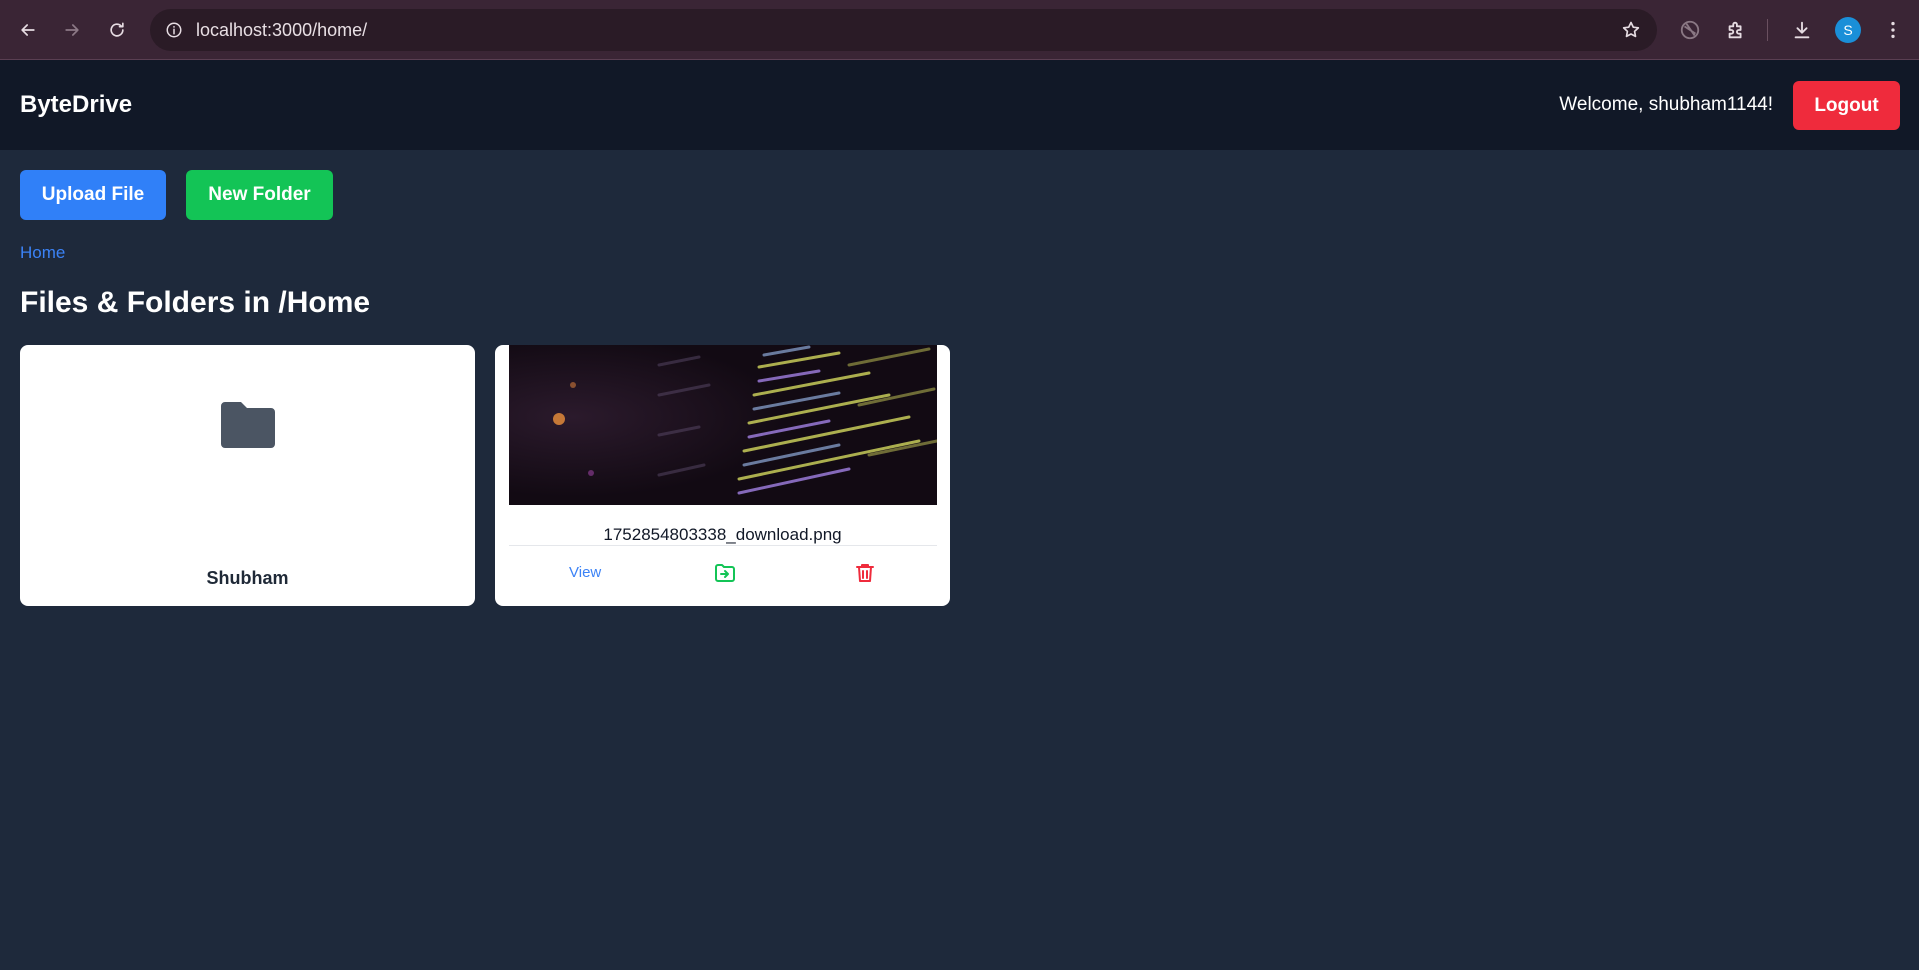 The height and width of the screenshot is (970, 1919). I want to click on move-to-folder-icon, so click(725, 573).